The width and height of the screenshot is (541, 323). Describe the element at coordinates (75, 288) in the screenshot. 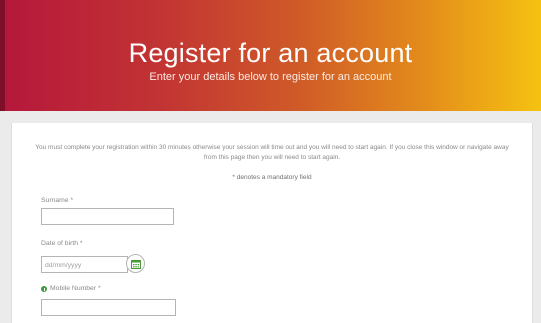

I see `mobile-label: Mobile Number *` at that location.